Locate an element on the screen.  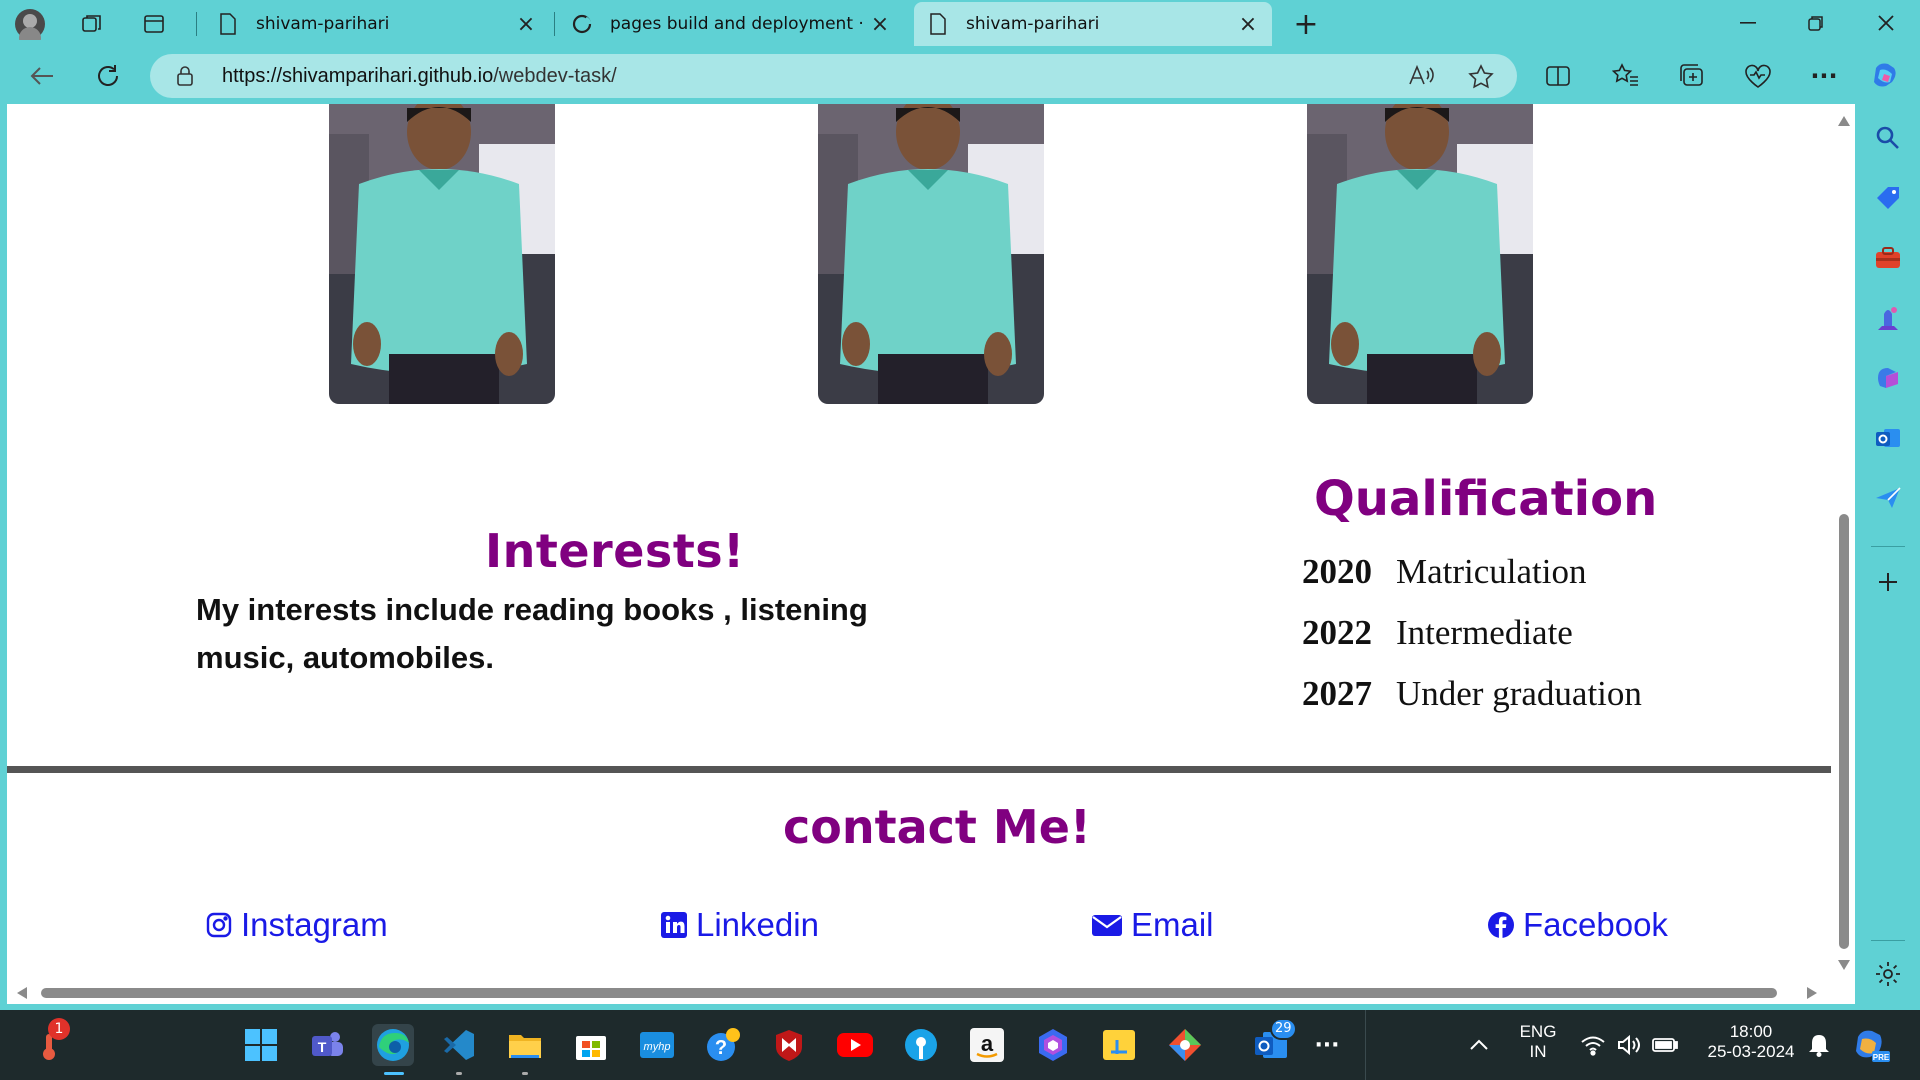
mcafee-icon is located at coordinates (789, 1045).